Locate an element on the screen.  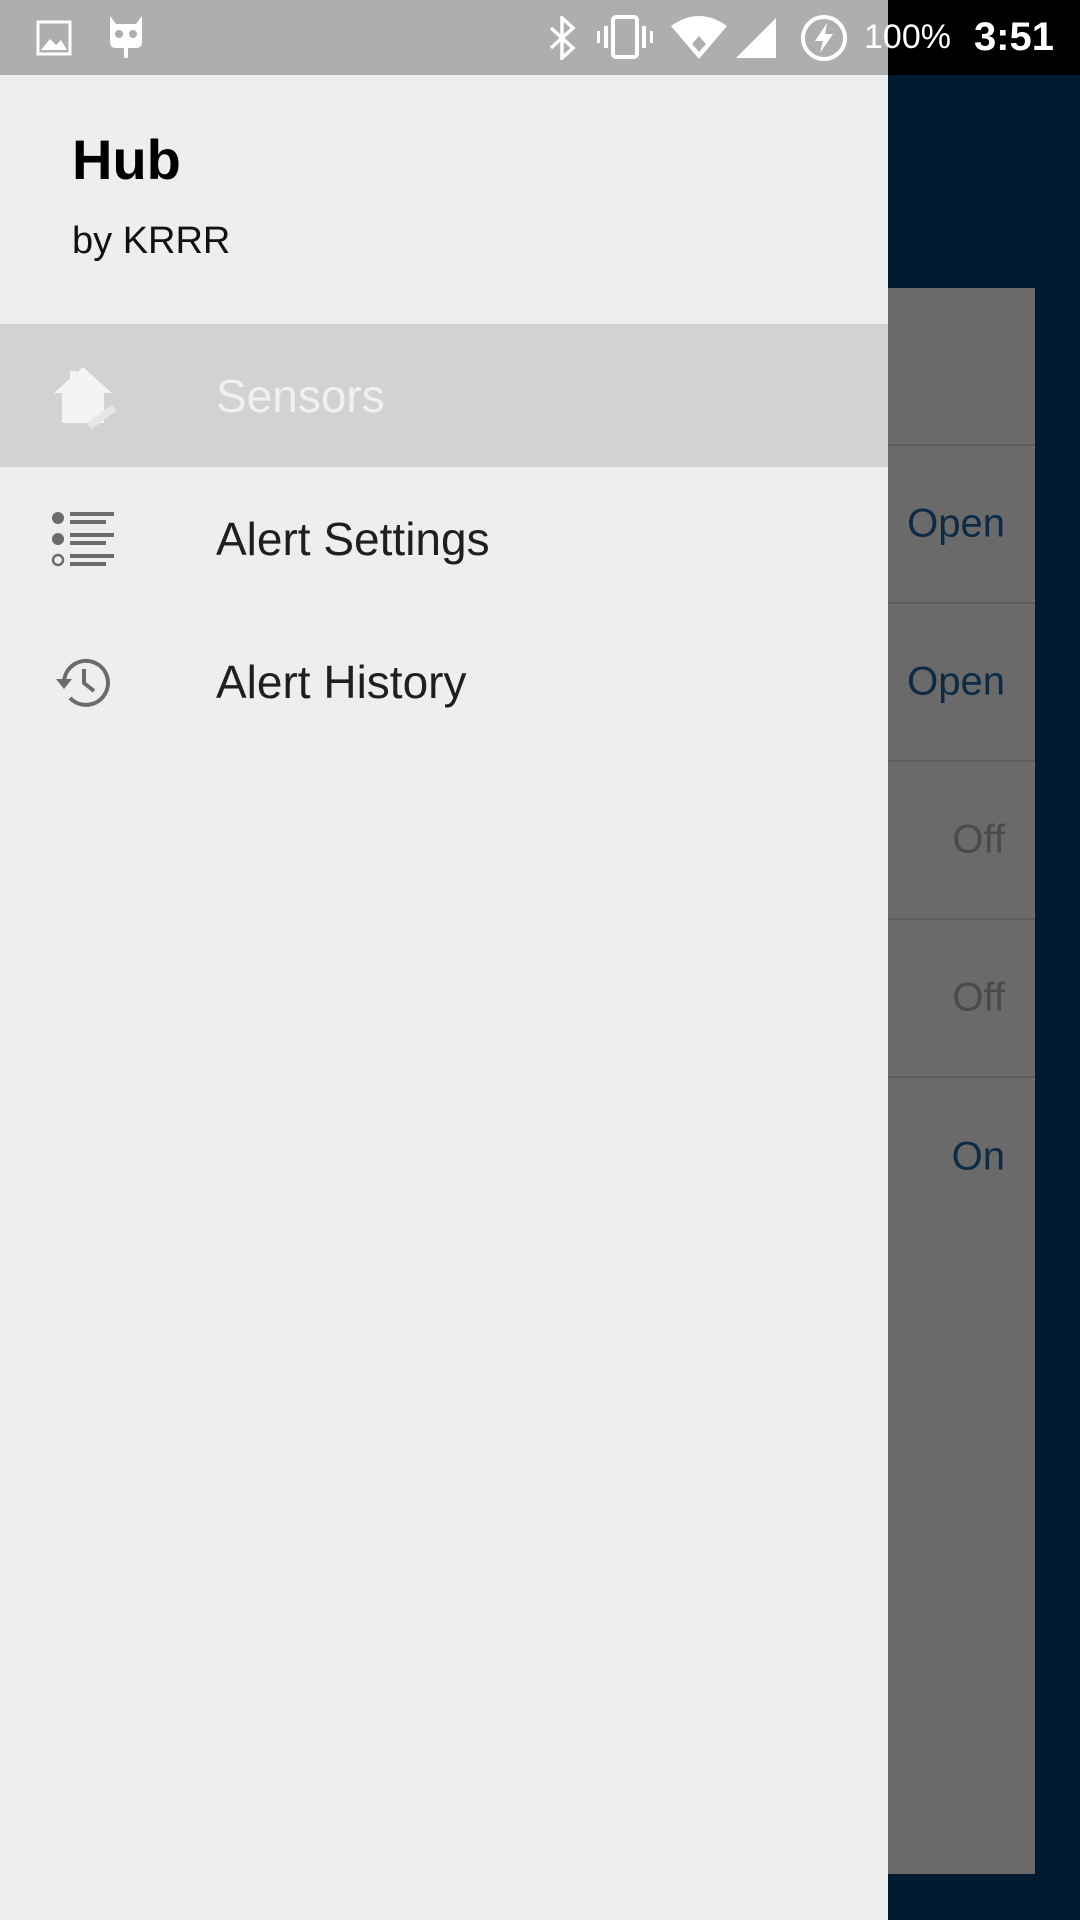
vibrate-icon is located at coordinates (625, 37).